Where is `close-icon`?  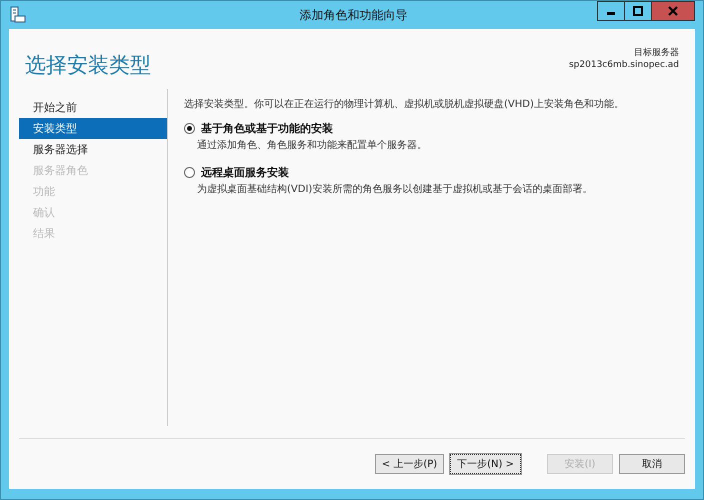 close-icon is located at coordinates (673, 11).